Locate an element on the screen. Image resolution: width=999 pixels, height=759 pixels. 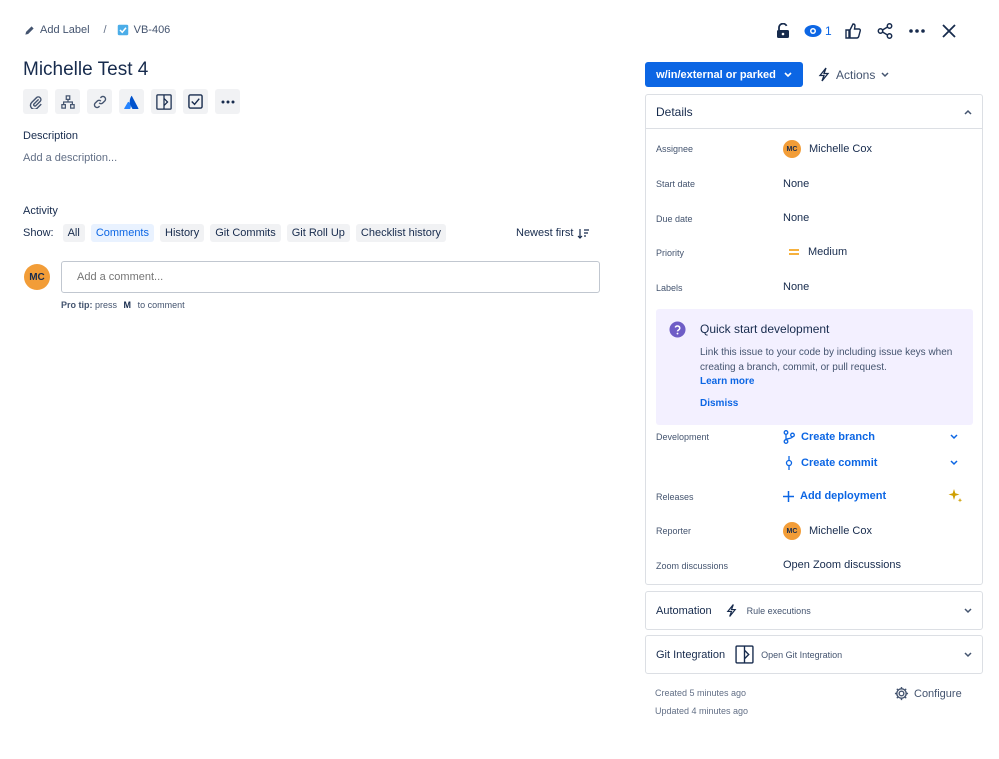
actions-button: Actions is located at coordinates (853, 74).